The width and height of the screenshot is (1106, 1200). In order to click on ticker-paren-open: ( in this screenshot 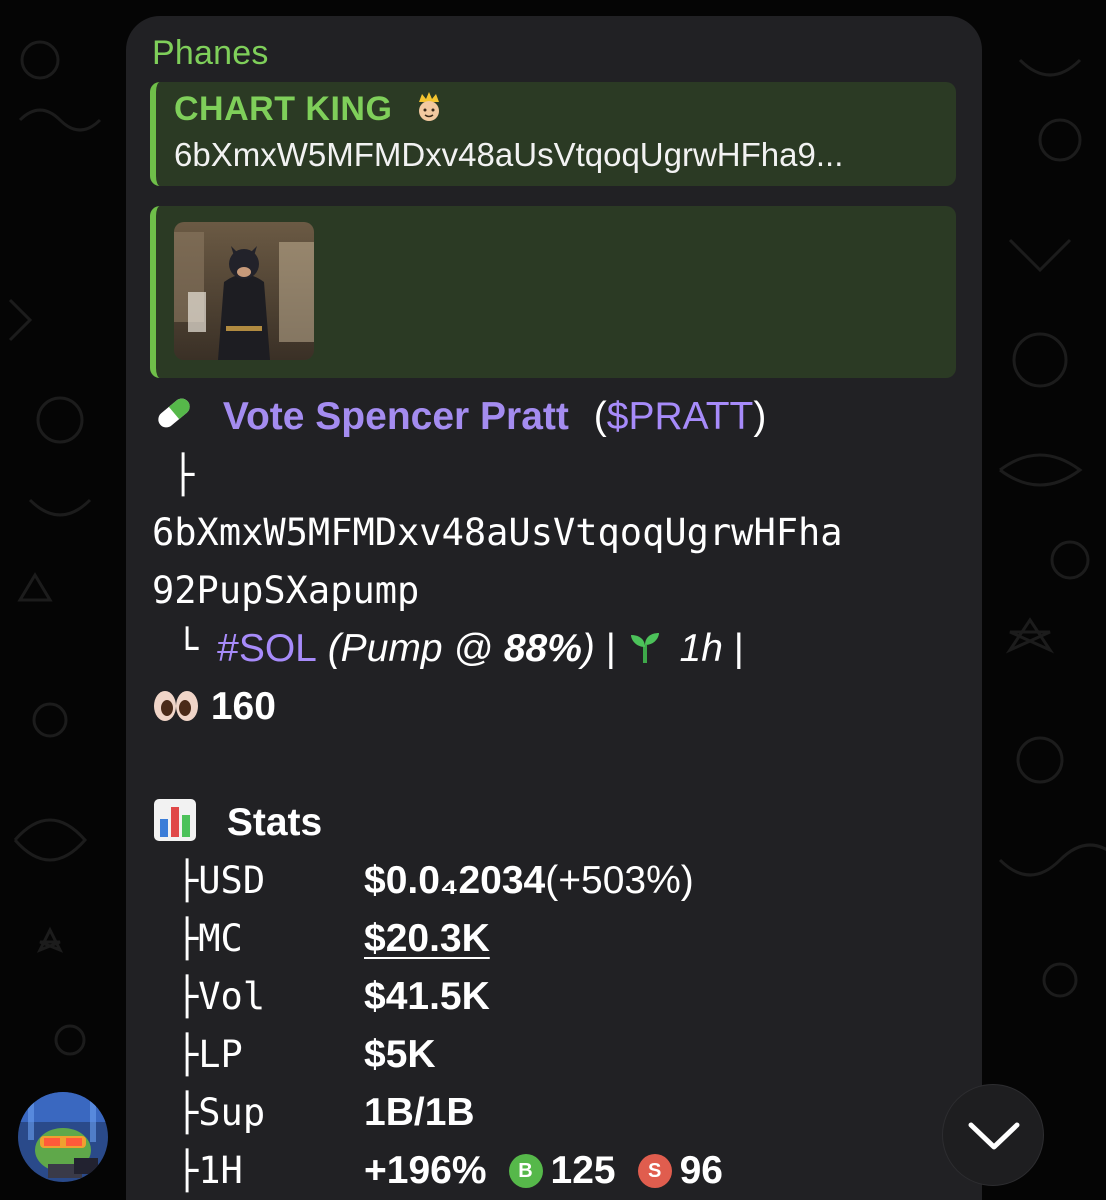, I will do `click(600, 416)`.